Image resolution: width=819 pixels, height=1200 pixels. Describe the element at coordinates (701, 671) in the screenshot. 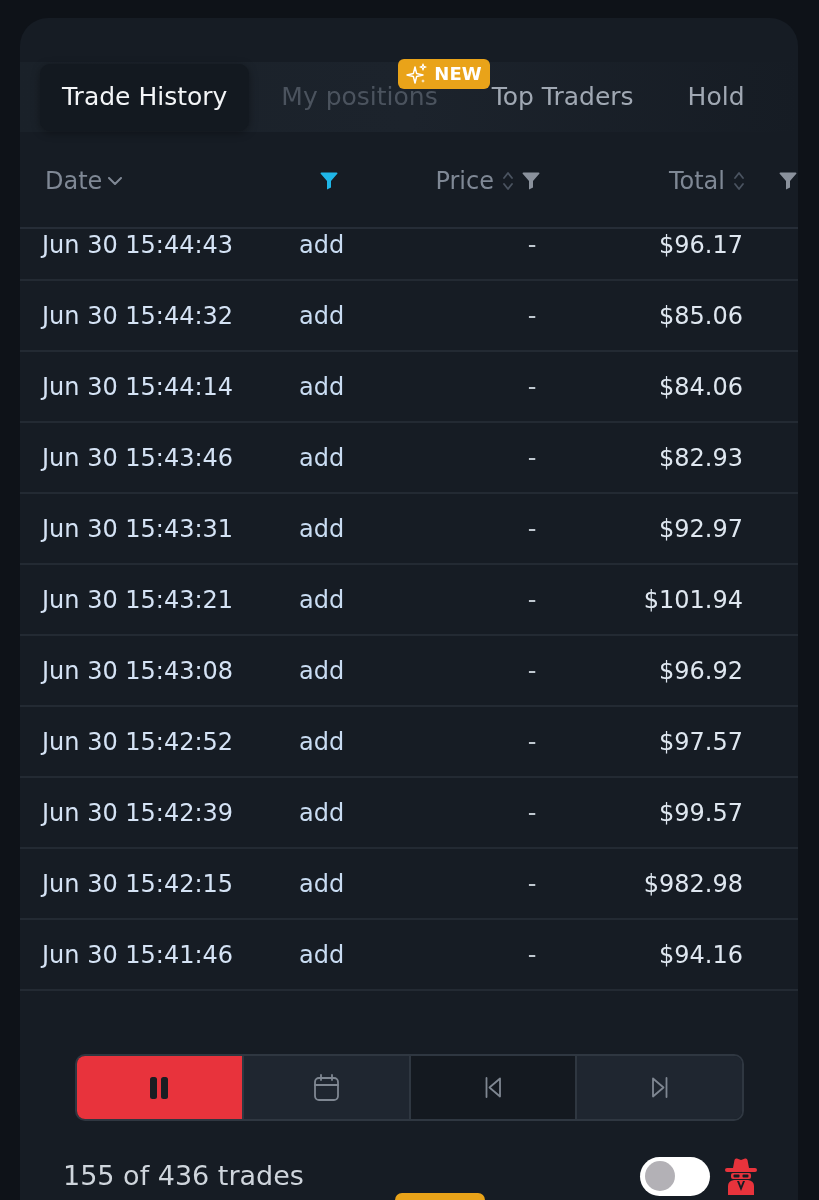

I see `table-cell-text: $96.92` at that location.